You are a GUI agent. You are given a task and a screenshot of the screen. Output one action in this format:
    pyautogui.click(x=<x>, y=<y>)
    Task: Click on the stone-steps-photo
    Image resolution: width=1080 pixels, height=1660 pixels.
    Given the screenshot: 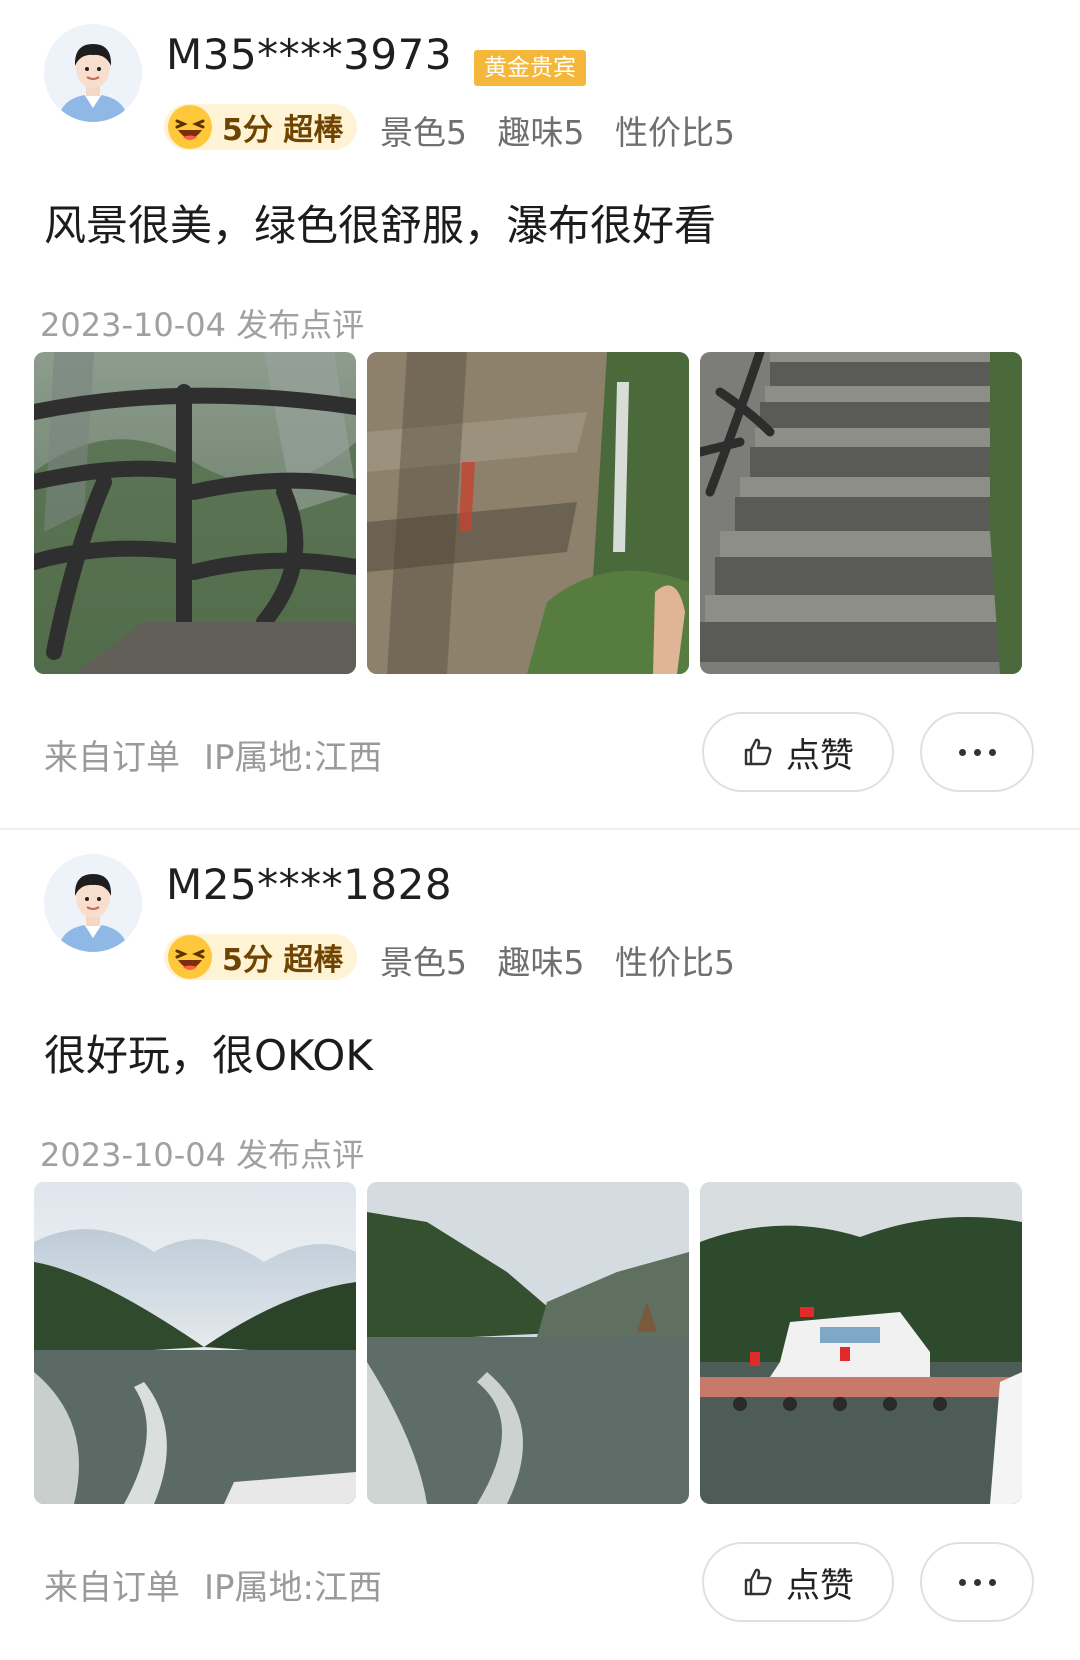 What is the action you would take?
    pyautogui.click(x=861, y=513)
    